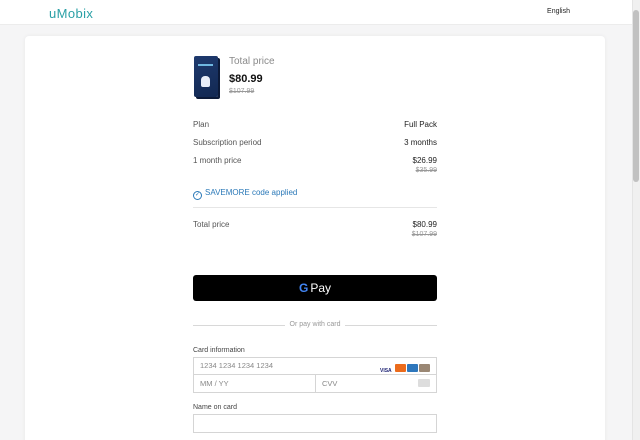 The image size is (640, 440). Describe the element at coordinates (424, 160) in the screenshot. I see `month-price-value: $26.99` at that location.